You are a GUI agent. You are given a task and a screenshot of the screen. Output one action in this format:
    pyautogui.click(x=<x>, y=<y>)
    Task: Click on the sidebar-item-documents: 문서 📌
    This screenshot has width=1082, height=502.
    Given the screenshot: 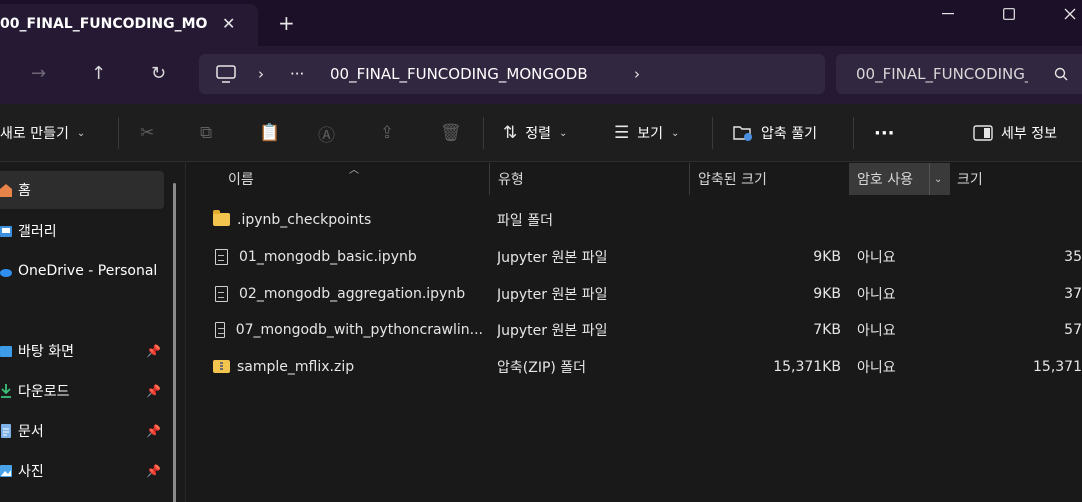 What is the action you would take?
    pyautogui.click(x=82, y=431)
    